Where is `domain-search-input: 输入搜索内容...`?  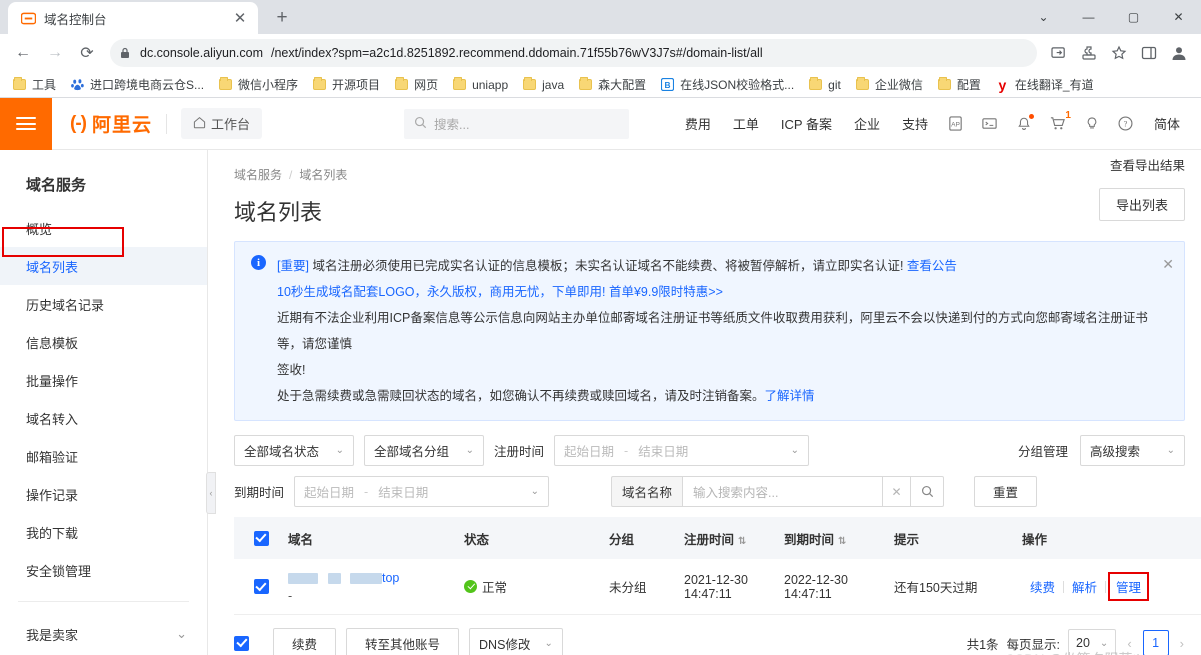
domain-search-input: 输入搜索内容... is located at coordinates (782, 491).